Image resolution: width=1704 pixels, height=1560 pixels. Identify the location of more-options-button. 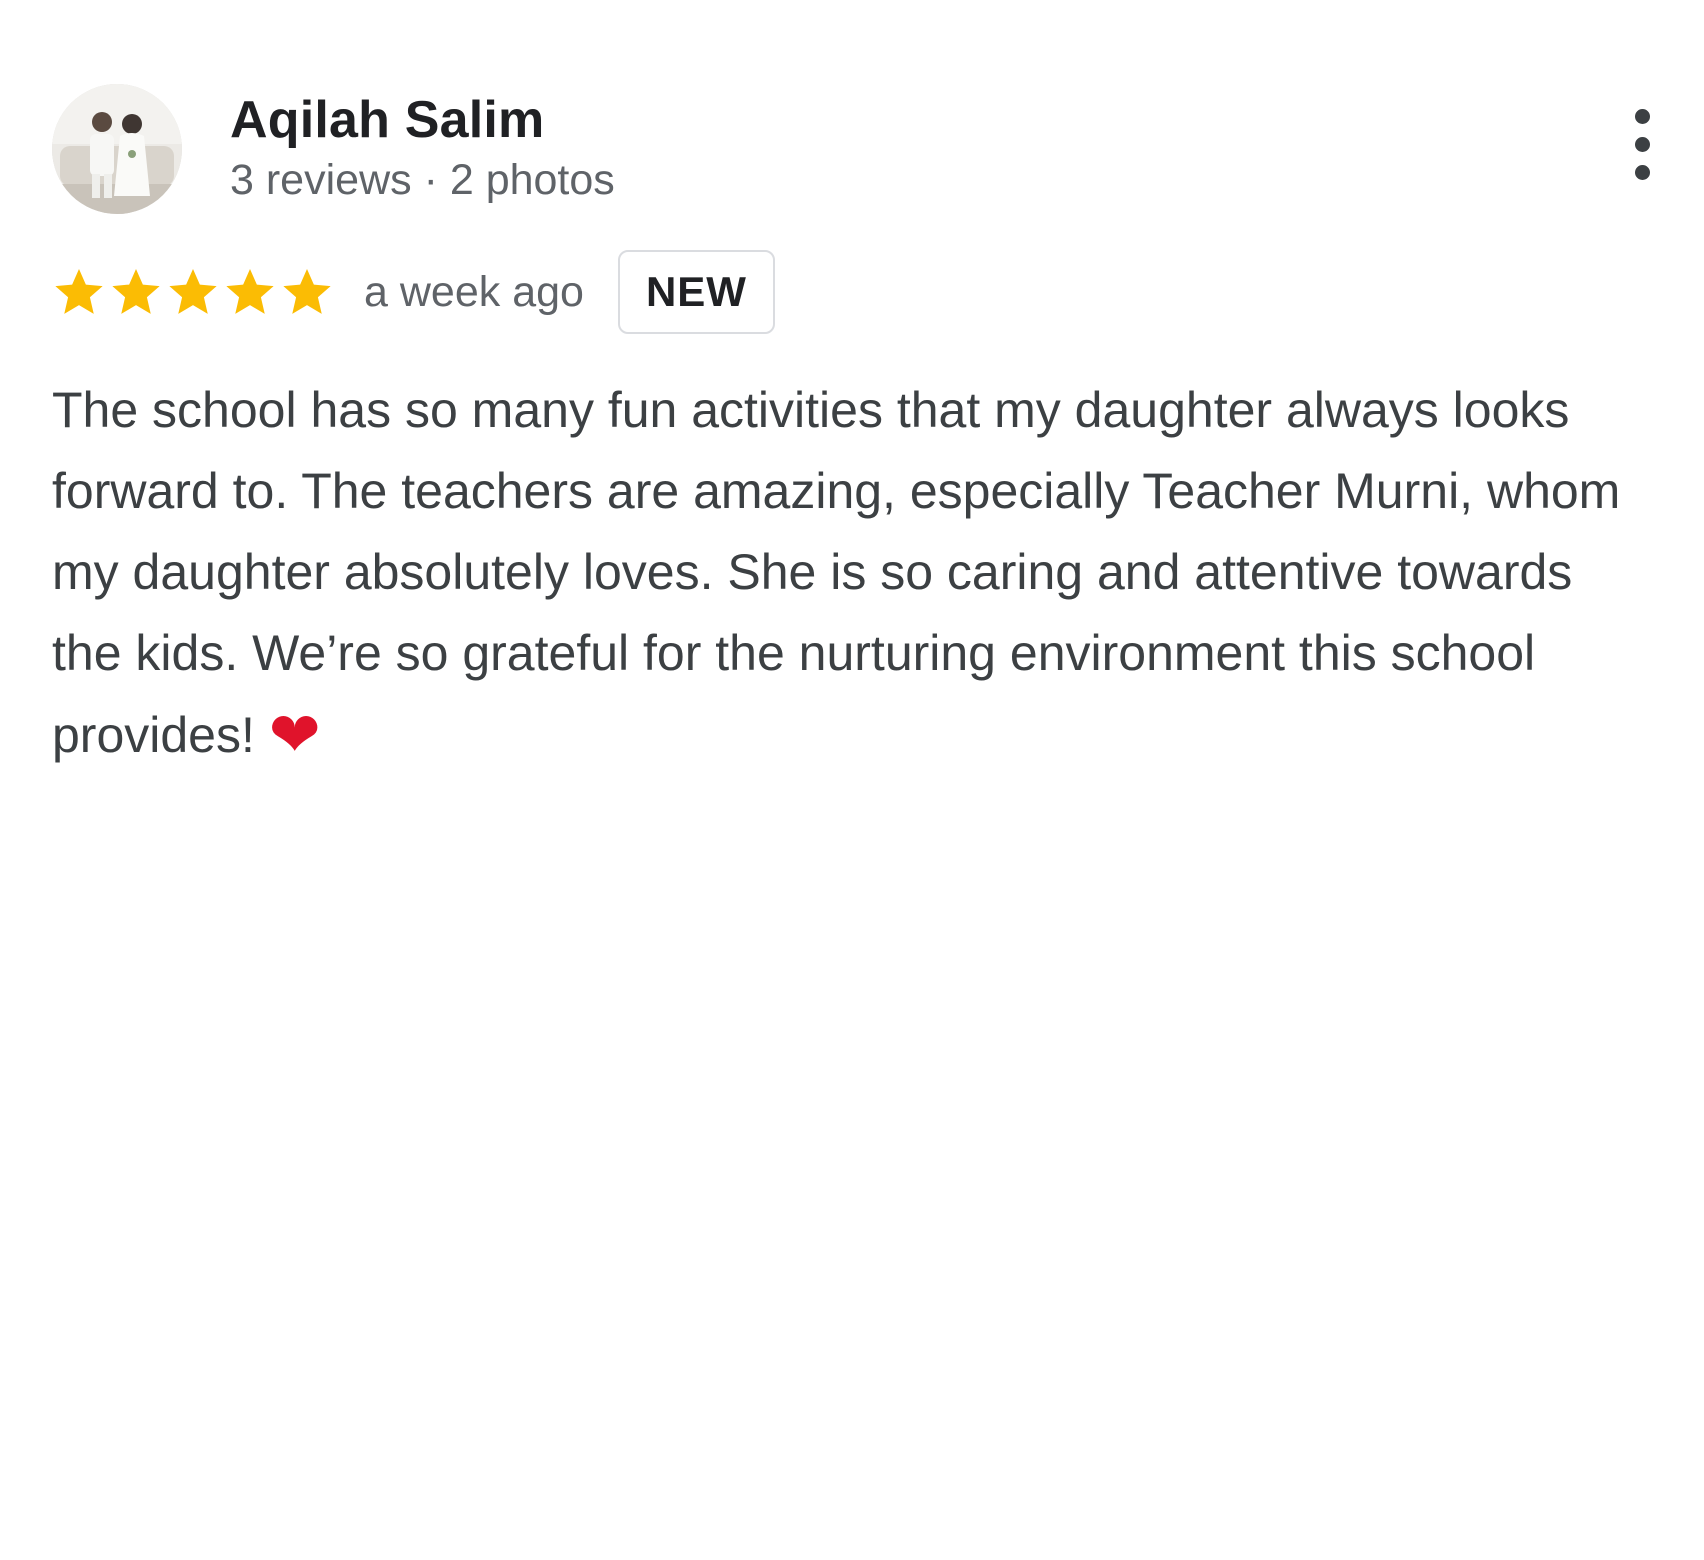
(1642, 144).